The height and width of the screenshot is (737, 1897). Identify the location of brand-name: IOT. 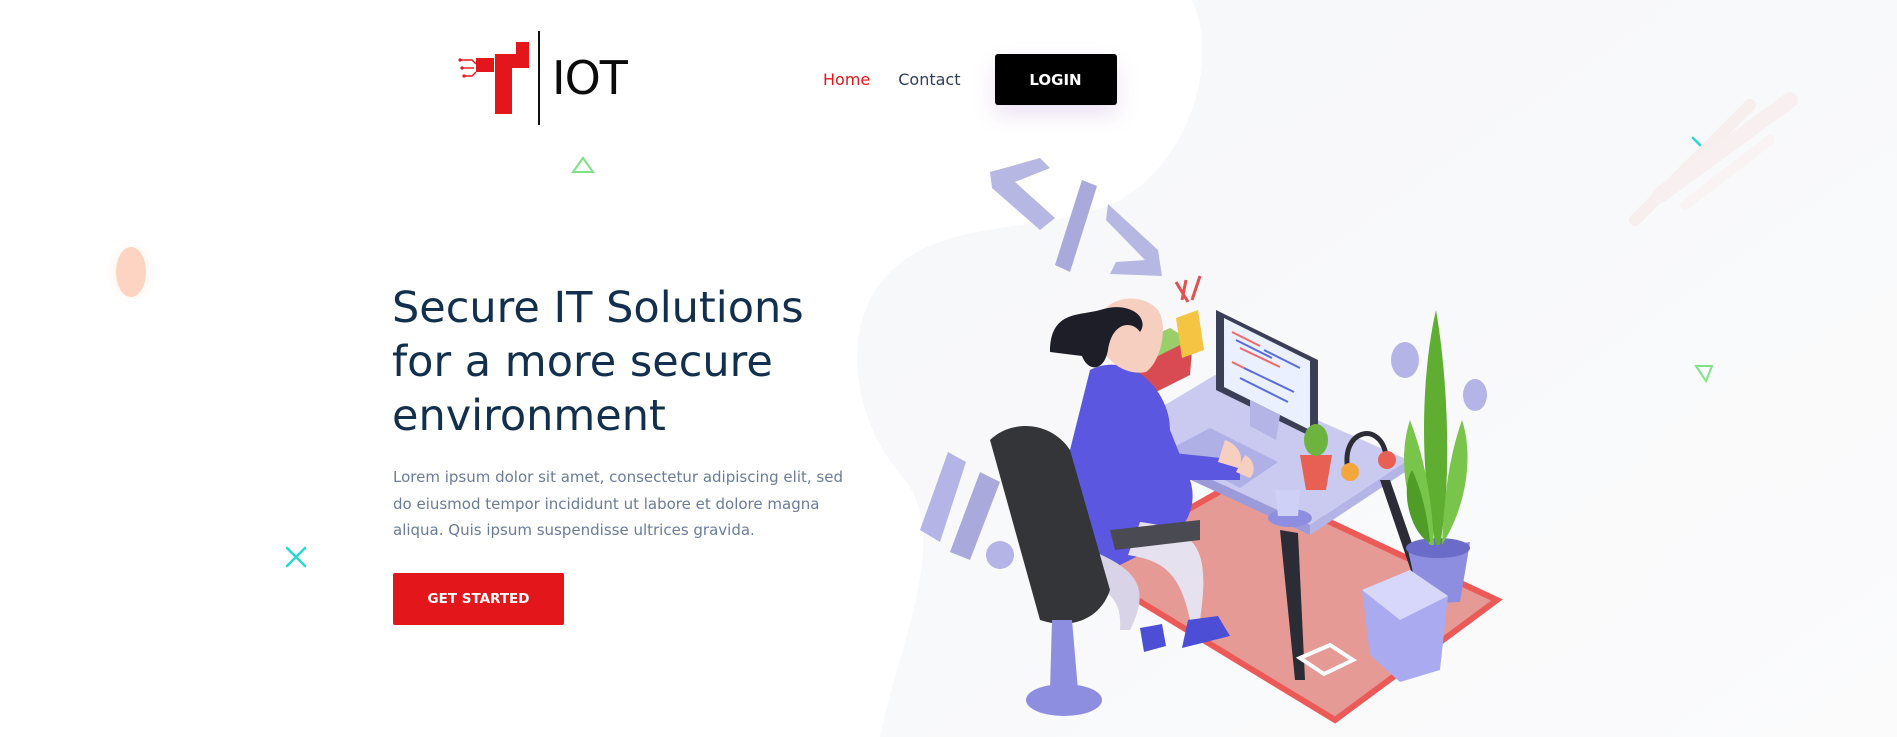
(590, 78).